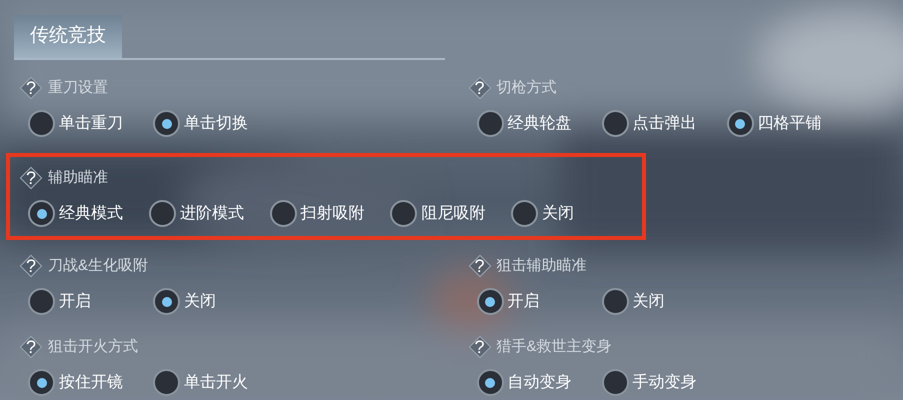  What do you see at coordinates (540, 124) in the screenshot?
I see `option-label: 经典轮盘` at bounding box center [540, 124].